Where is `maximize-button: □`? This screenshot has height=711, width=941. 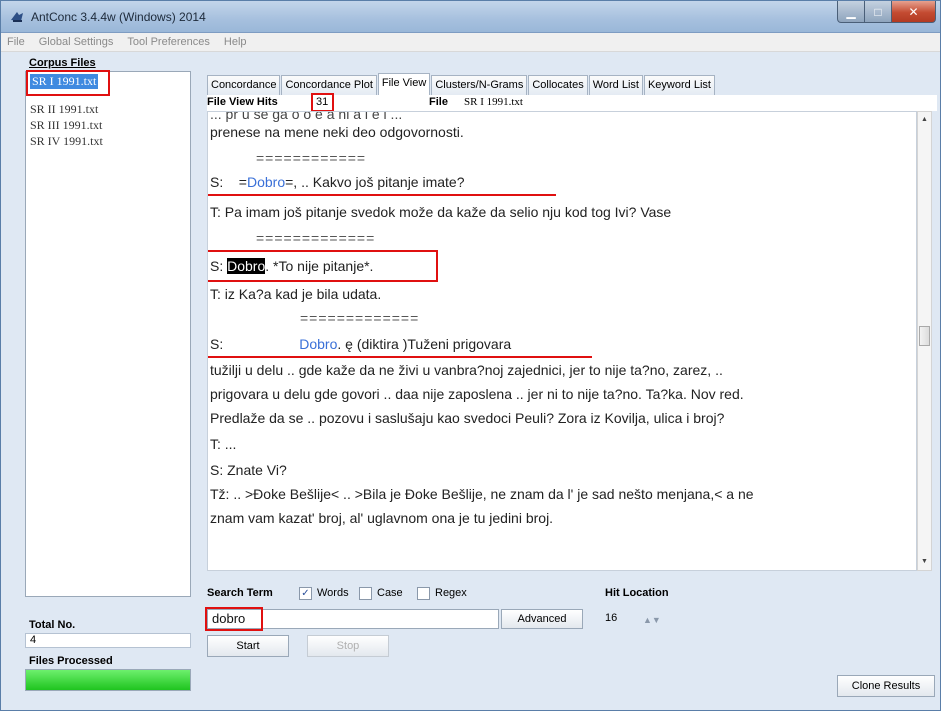
maximize-button: □ is located at coordinates (878, 12).